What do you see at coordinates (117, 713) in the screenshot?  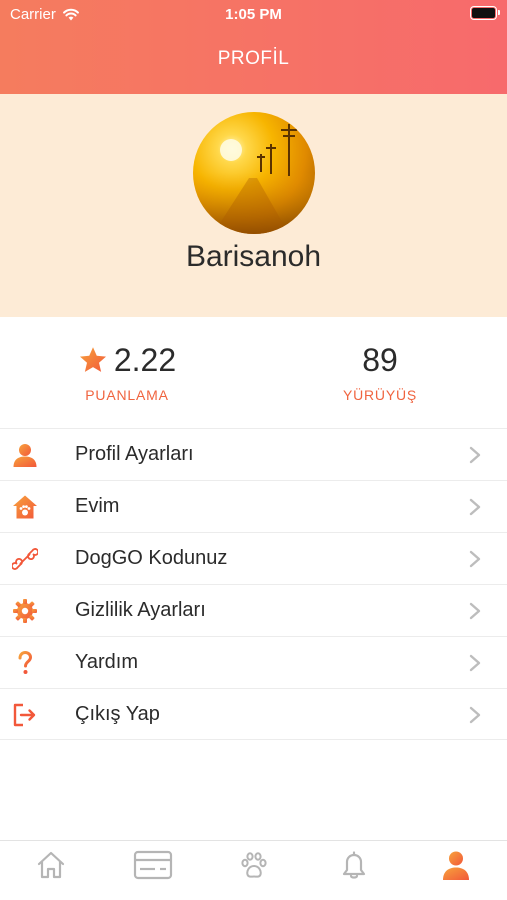 I see `menu-item-label: Çıkış Yap` at bounding box center [117, 713].